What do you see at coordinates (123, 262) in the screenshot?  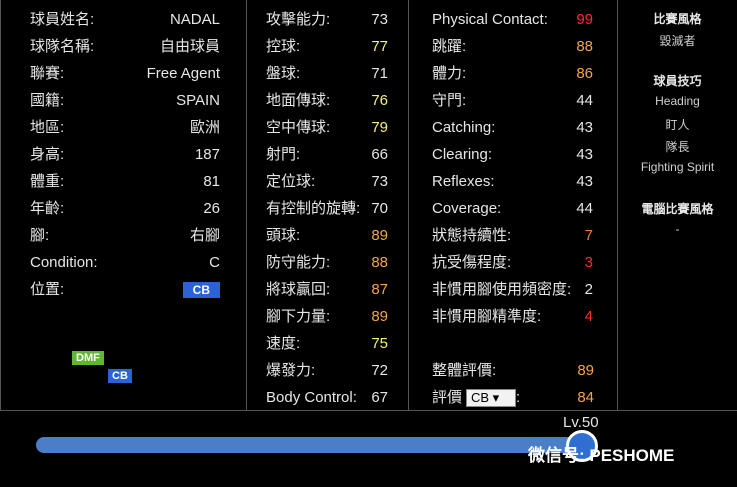 I see `stat-row: Condition: C` at bounding box center [123, 262].